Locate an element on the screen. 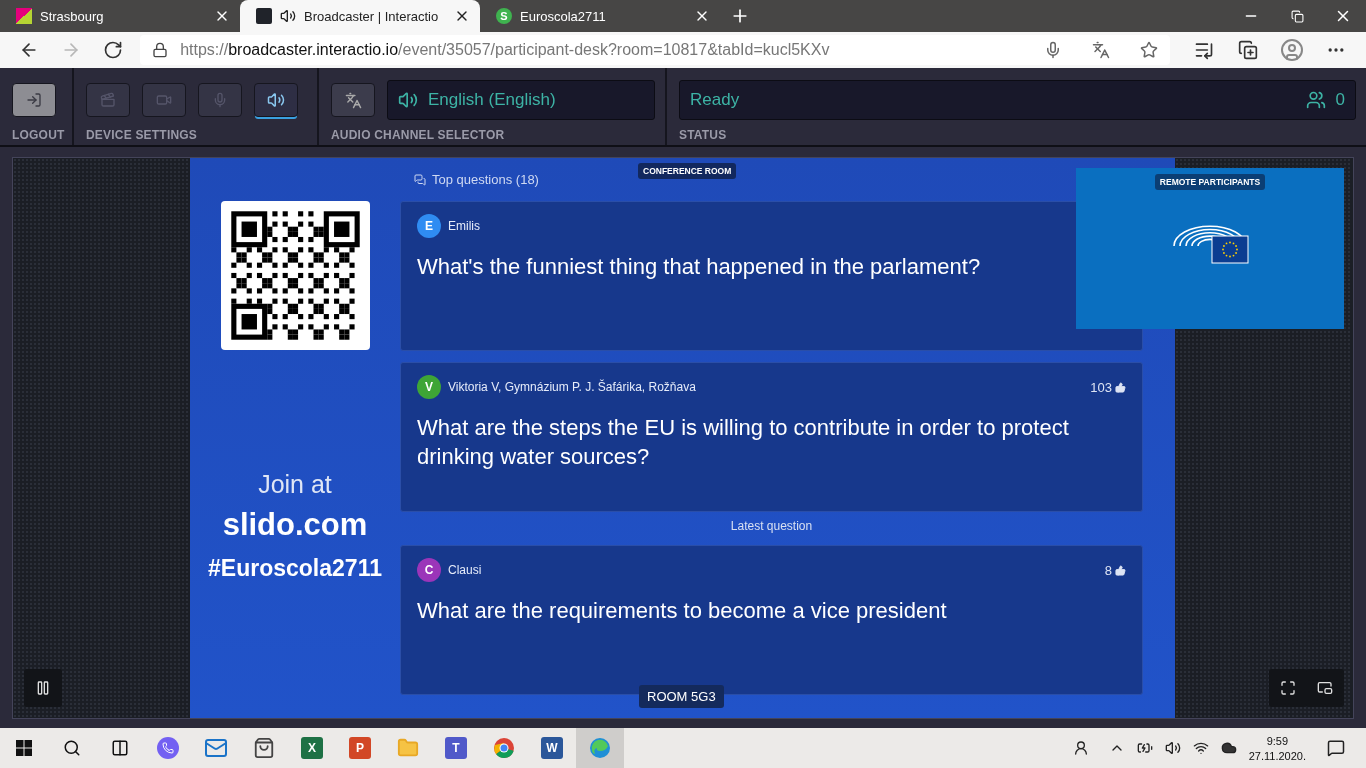  taskbar-app: W is located at coordinates (552, 748).